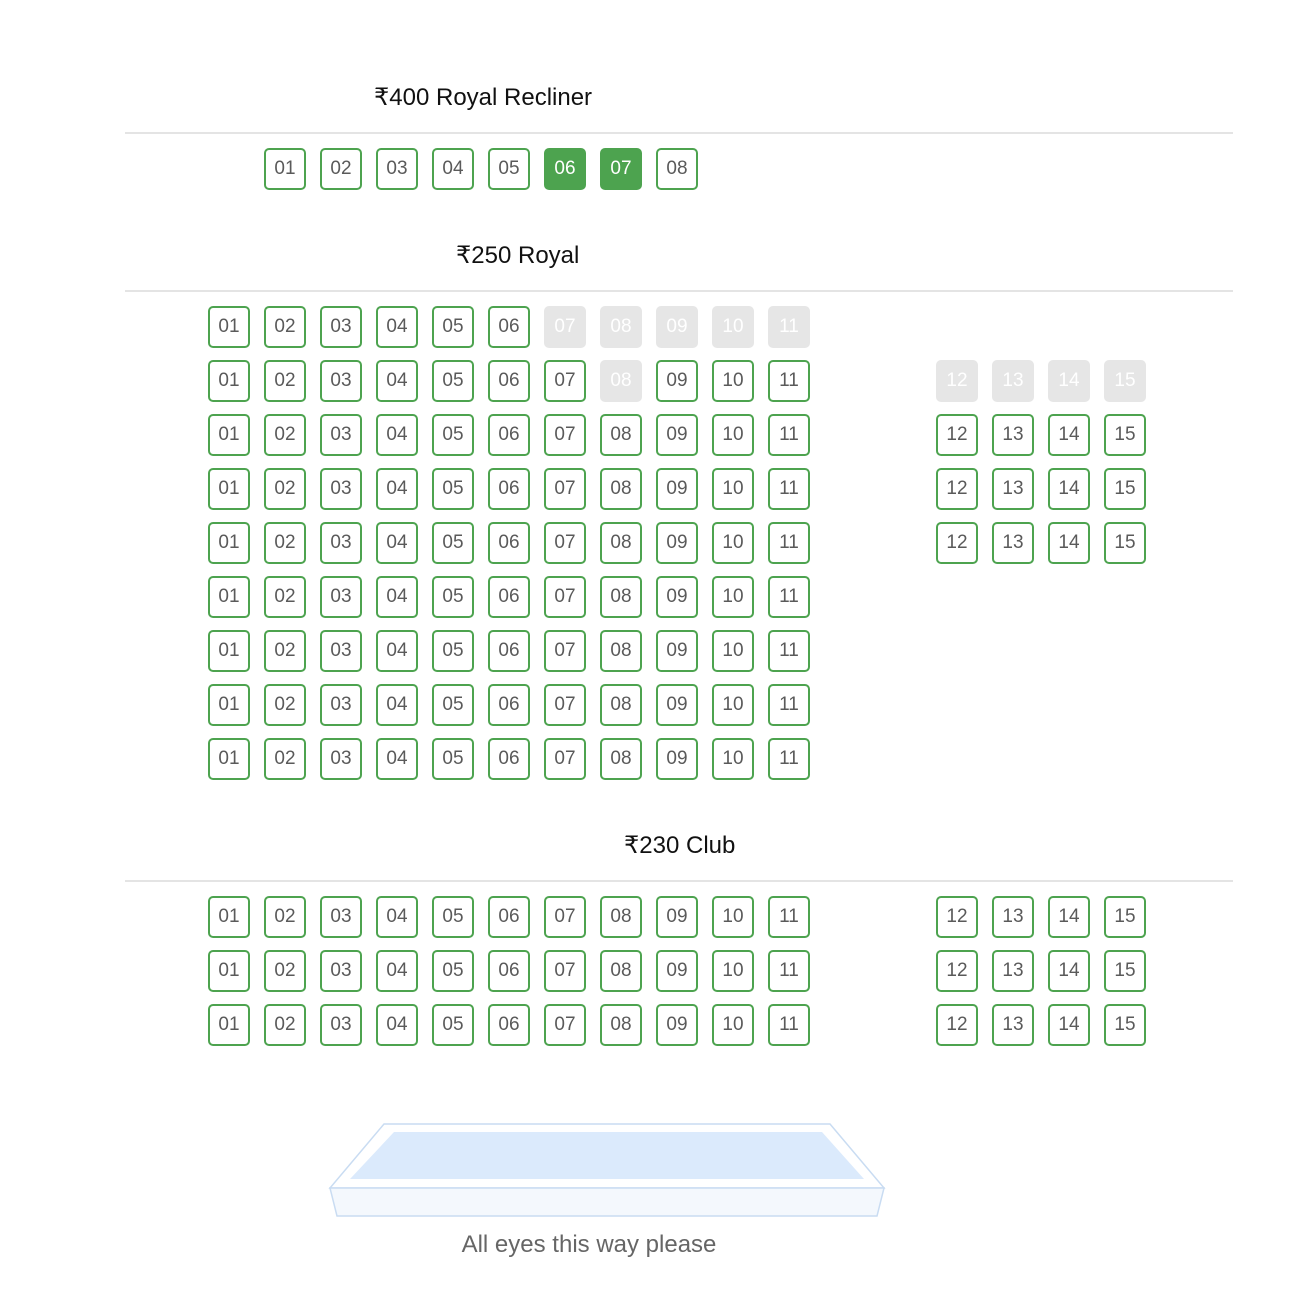 Image resolution: width=1294 pixels, height=1300 pixels. Describe the element at coordinates (397, 169) in the screenshot. I see `seat-royal-recliner-row1-03: 03` at that location.